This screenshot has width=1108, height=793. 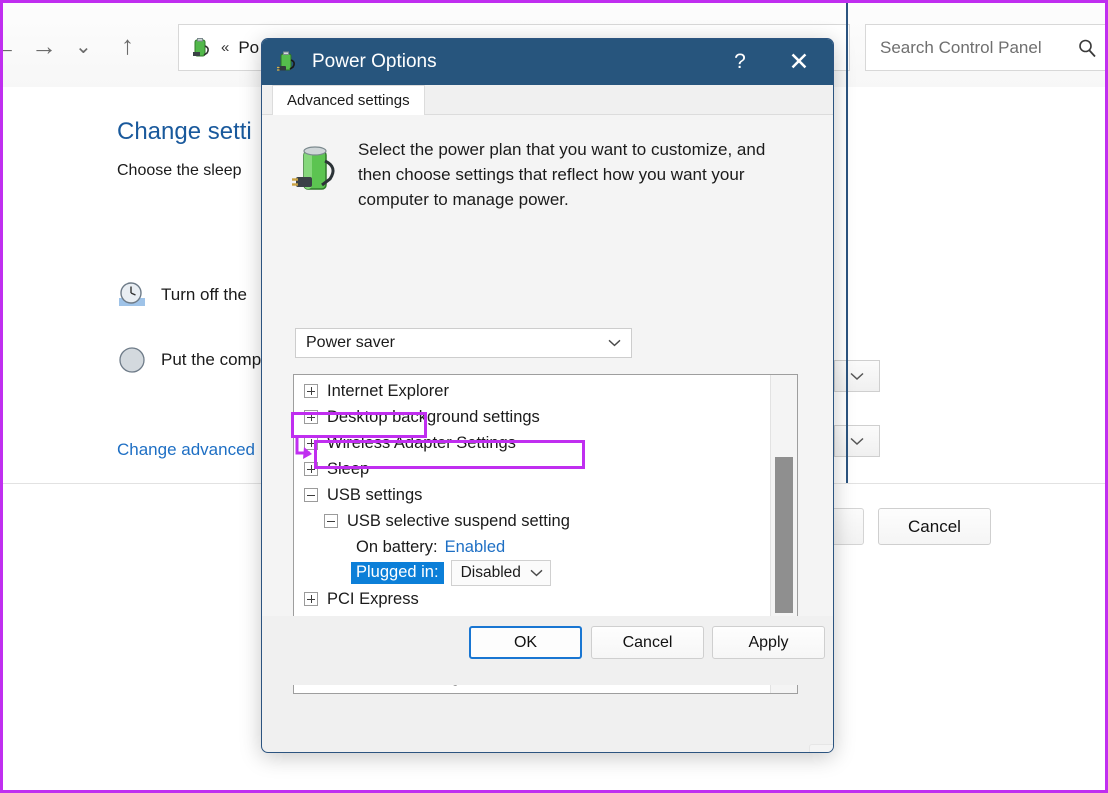 I want to click on dialog-tabstrip: Advanced settings, so click(x=547, y=100).